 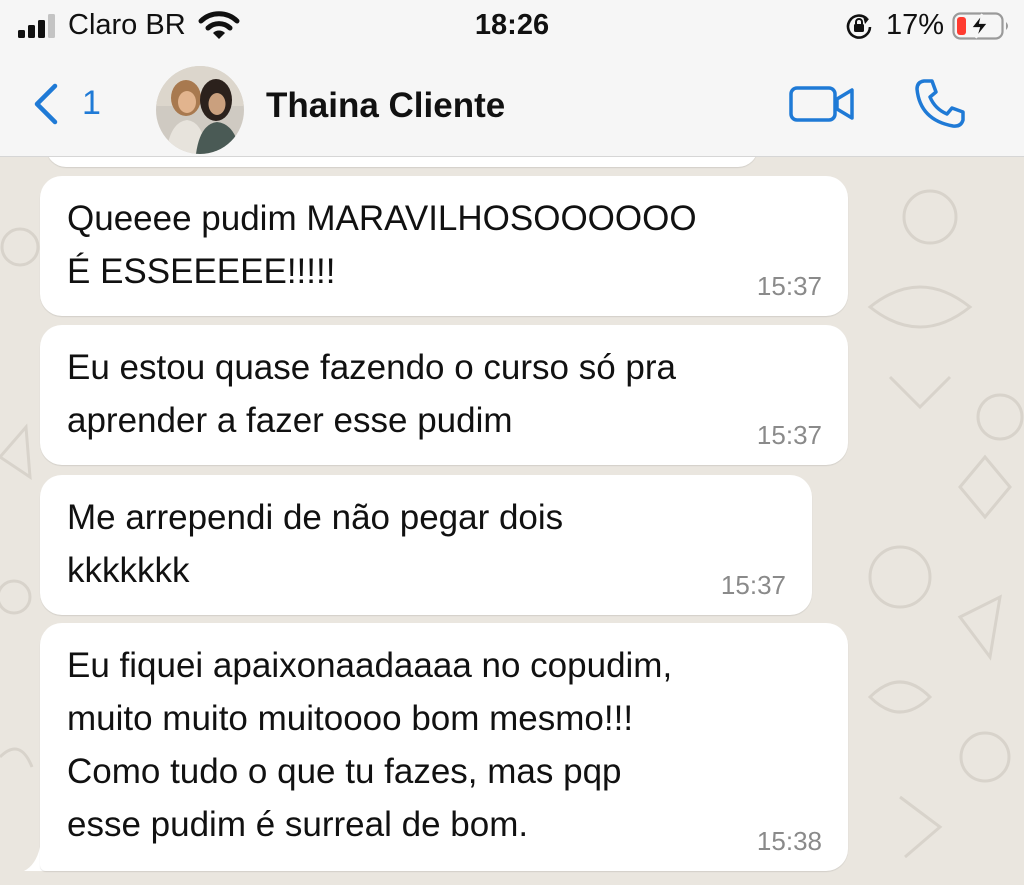 I want to click on message-time: 15:38, so click(x=789, y=841).